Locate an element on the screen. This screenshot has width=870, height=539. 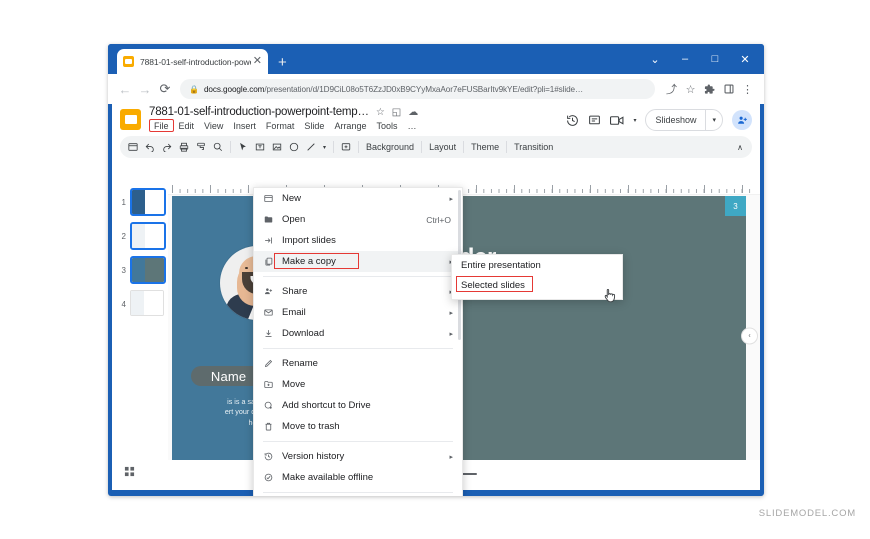
browser-tab: 7881-01-self-introduction-powe ✕ is located at coordinates (192, 61).